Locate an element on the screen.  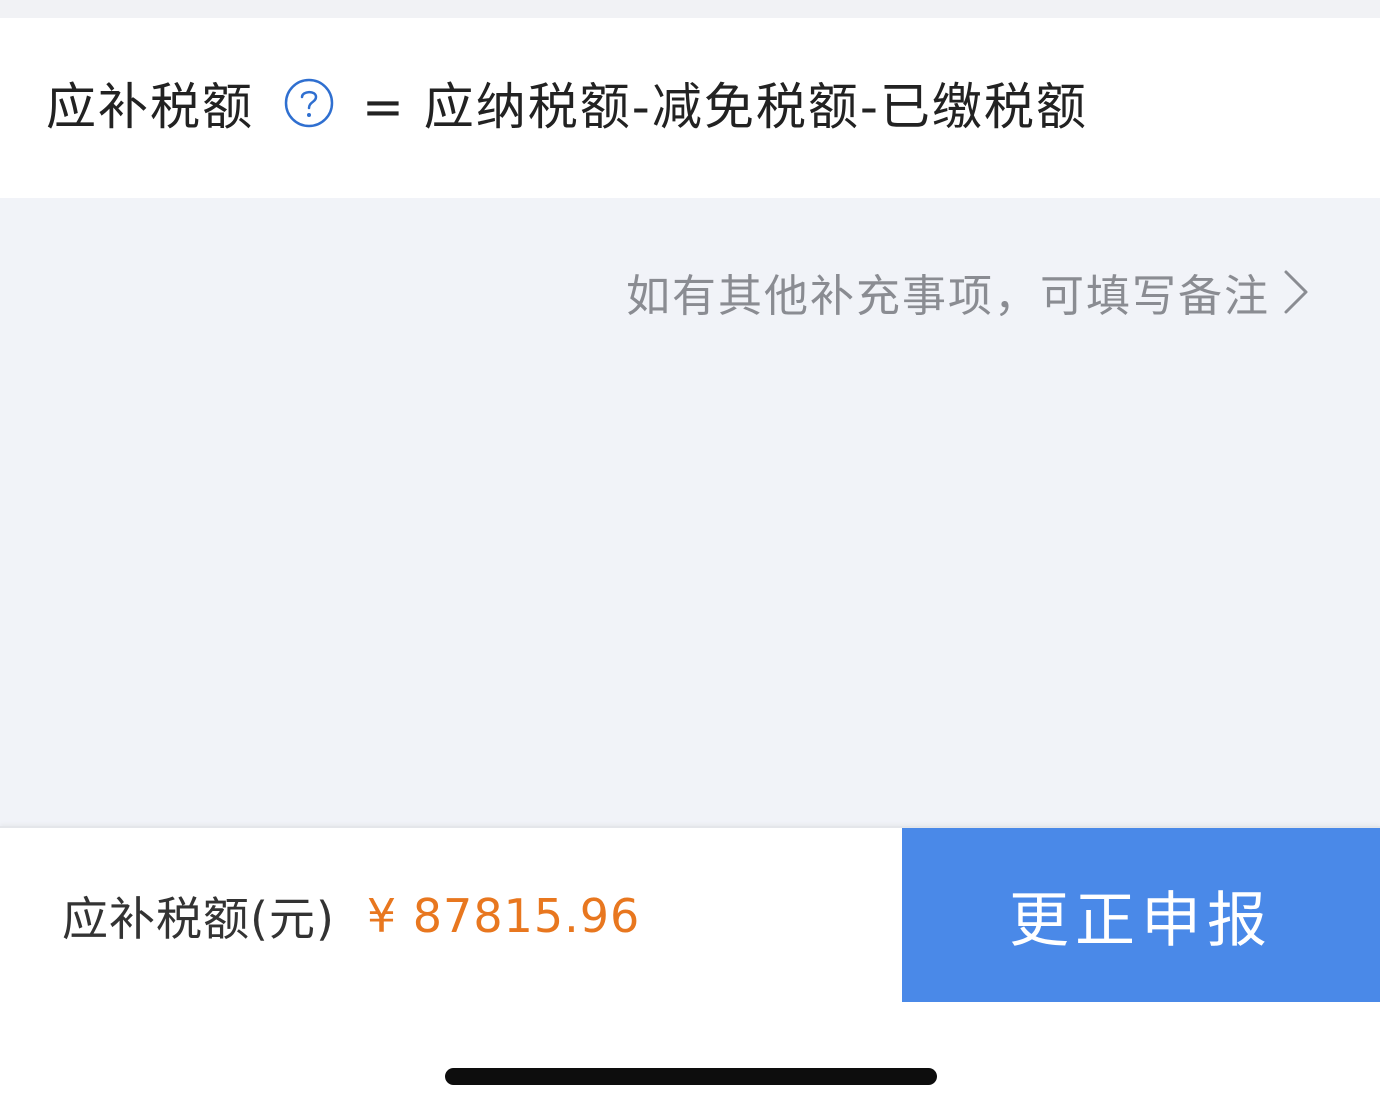
home-indicator is located at coordinates (691, 1076).